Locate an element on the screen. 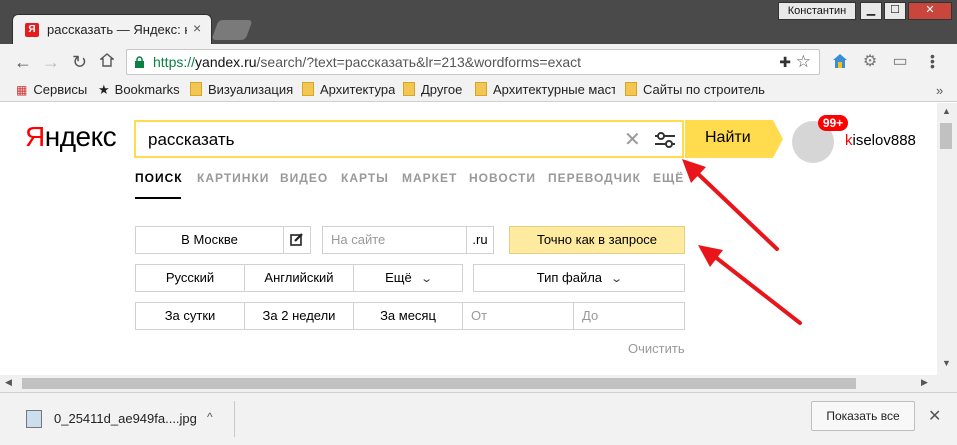  tab-more: ЕЩЁ is located at coordinates (668, 178).